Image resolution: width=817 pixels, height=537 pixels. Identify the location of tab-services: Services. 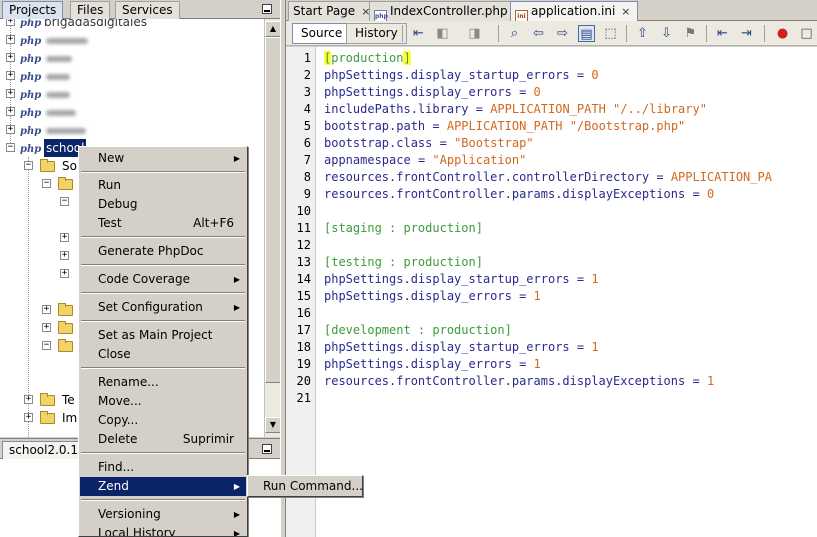
(147, 10).